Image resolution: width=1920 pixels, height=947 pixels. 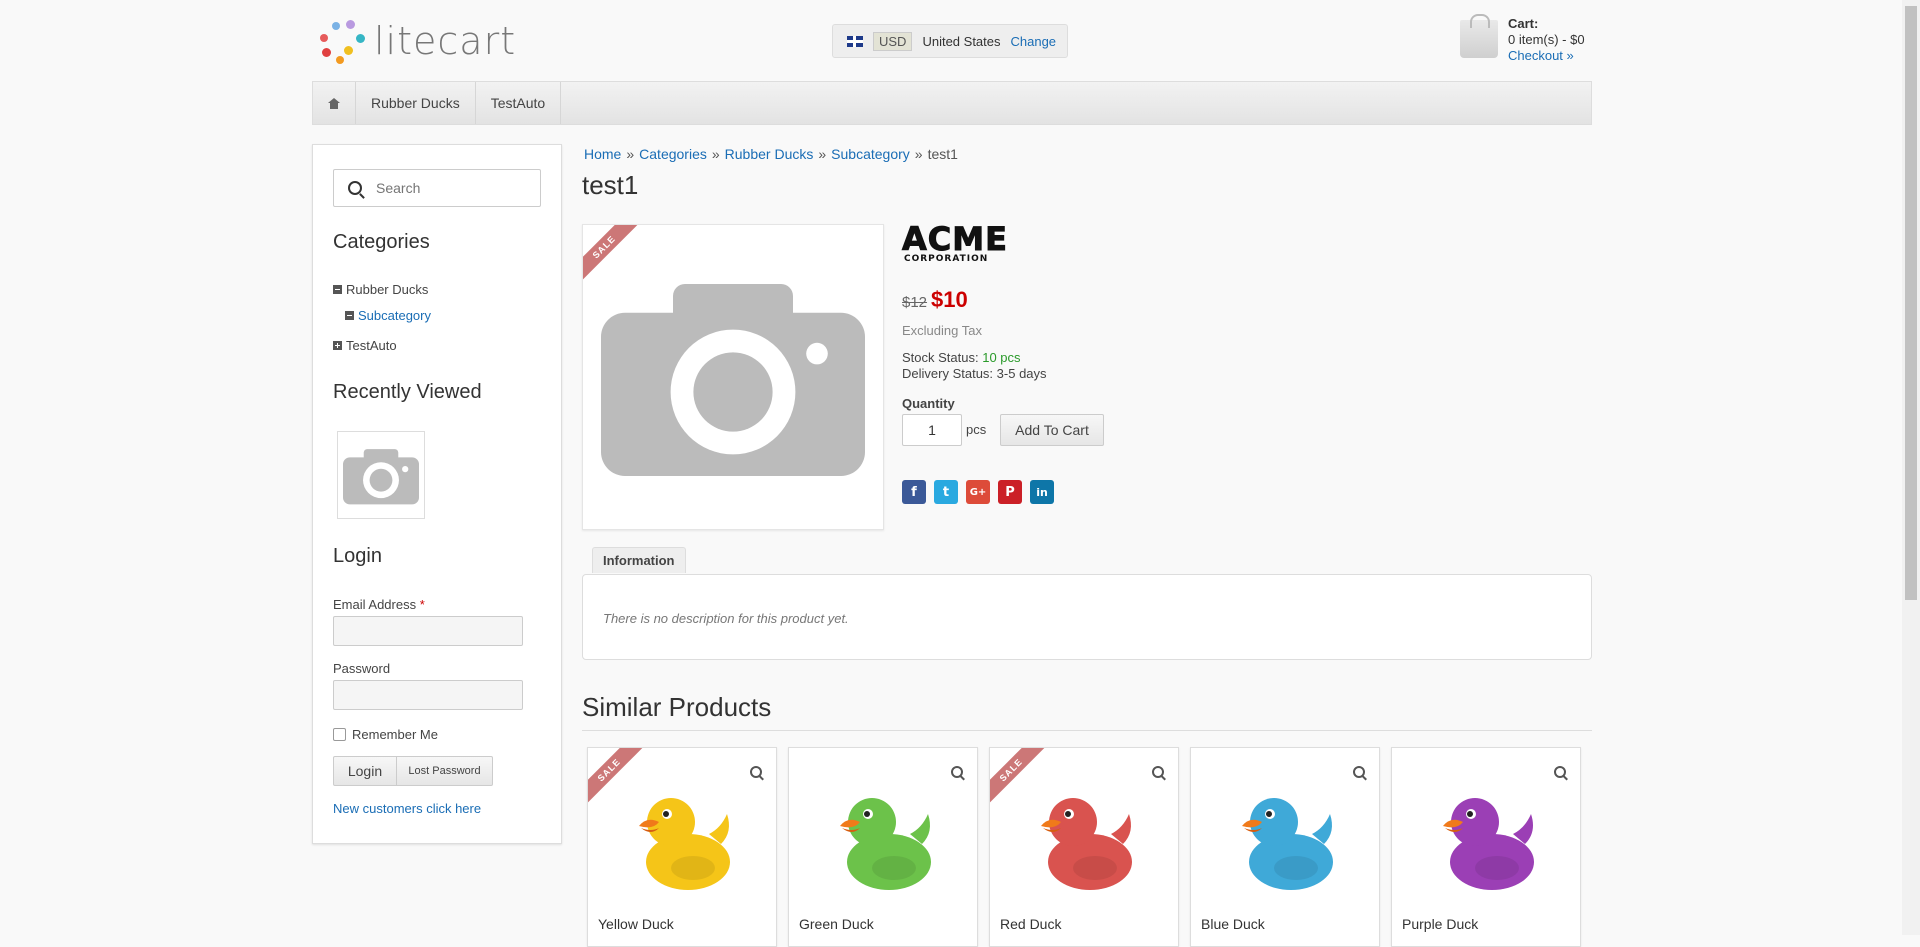 I want to click on unit-label: pcs, so click(x=976, y=429).